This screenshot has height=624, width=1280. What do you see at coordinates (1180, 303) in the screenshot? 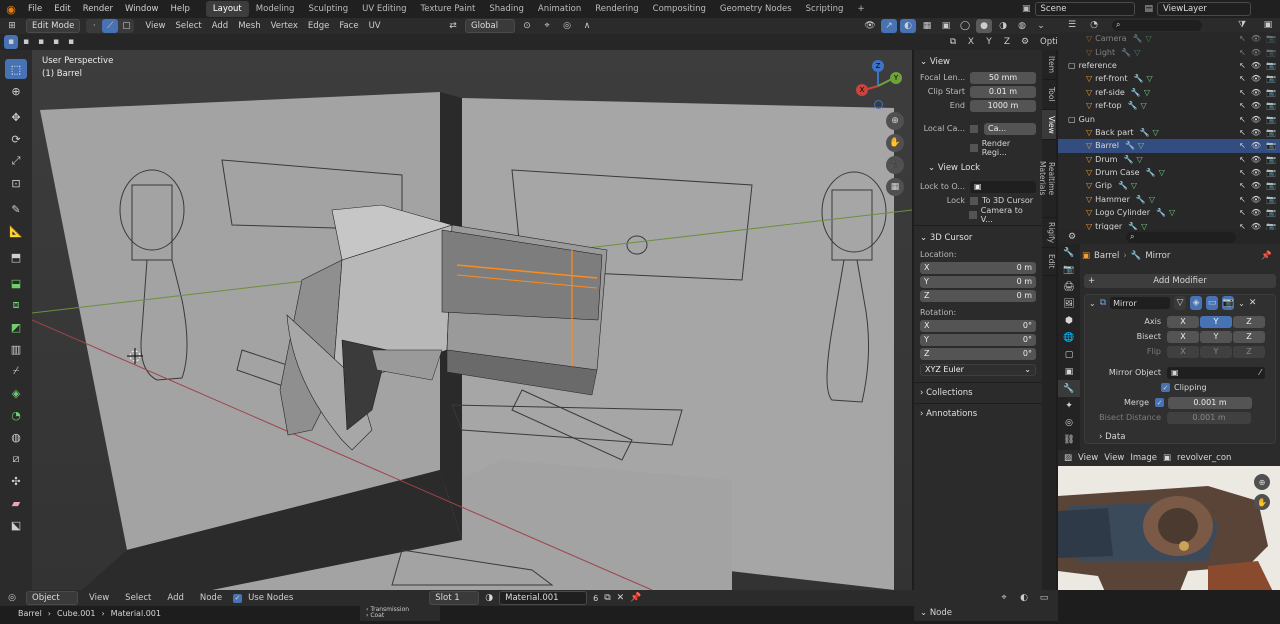
I see `edit-mode-toggle-icon: ▽` at bounding box center [1180, 303].